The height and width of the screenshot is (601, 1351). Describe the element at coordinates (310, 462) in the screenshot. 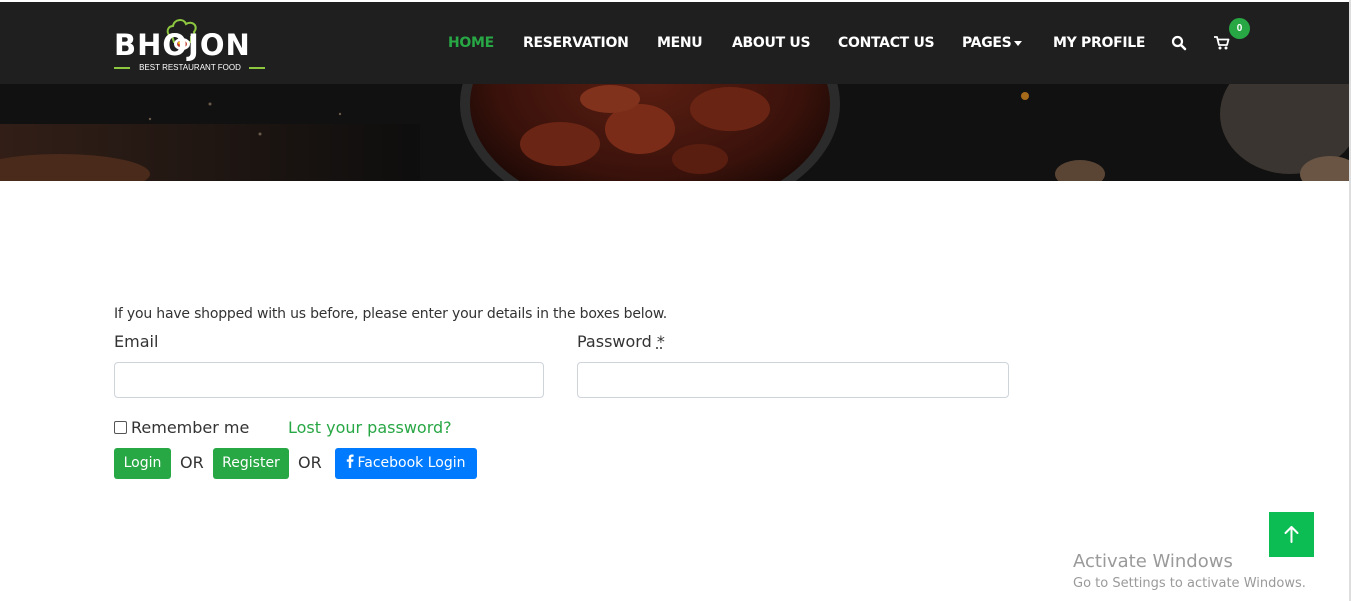

I see `or-separator-2: OR` at that location.